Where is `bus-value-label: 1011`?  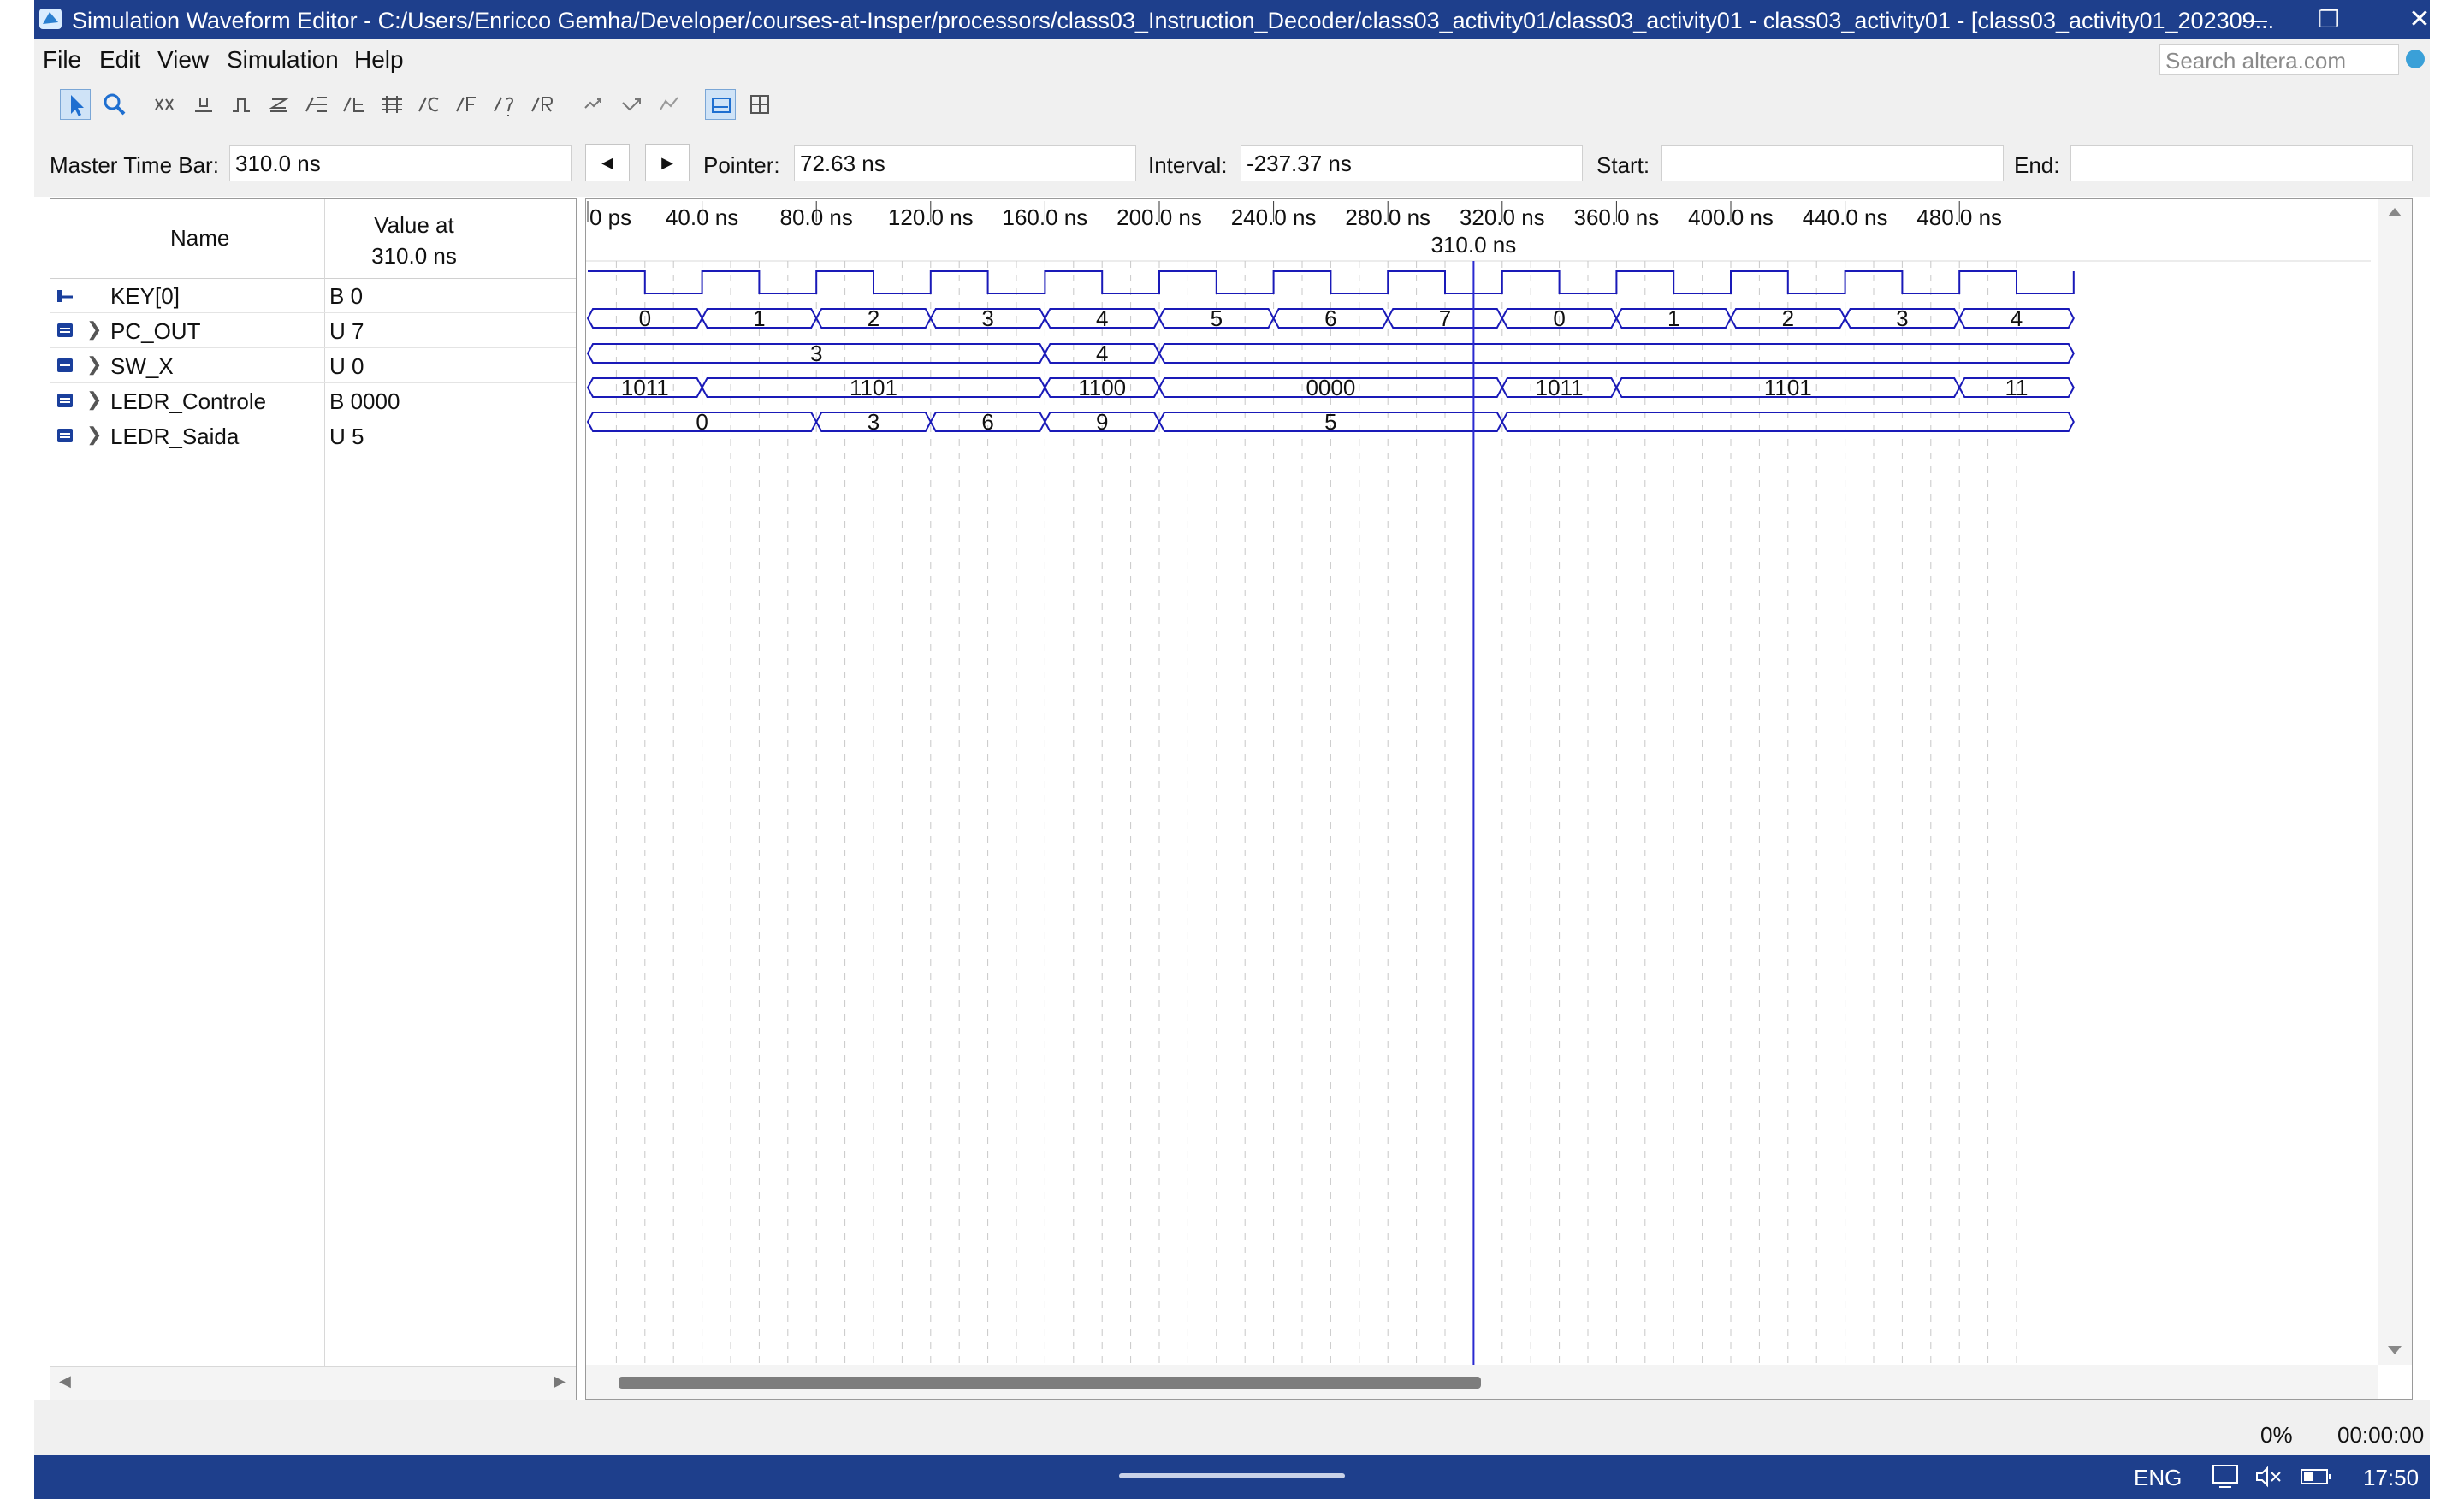
bus-value-label: 1011 is located at coordinates (1560, 387).